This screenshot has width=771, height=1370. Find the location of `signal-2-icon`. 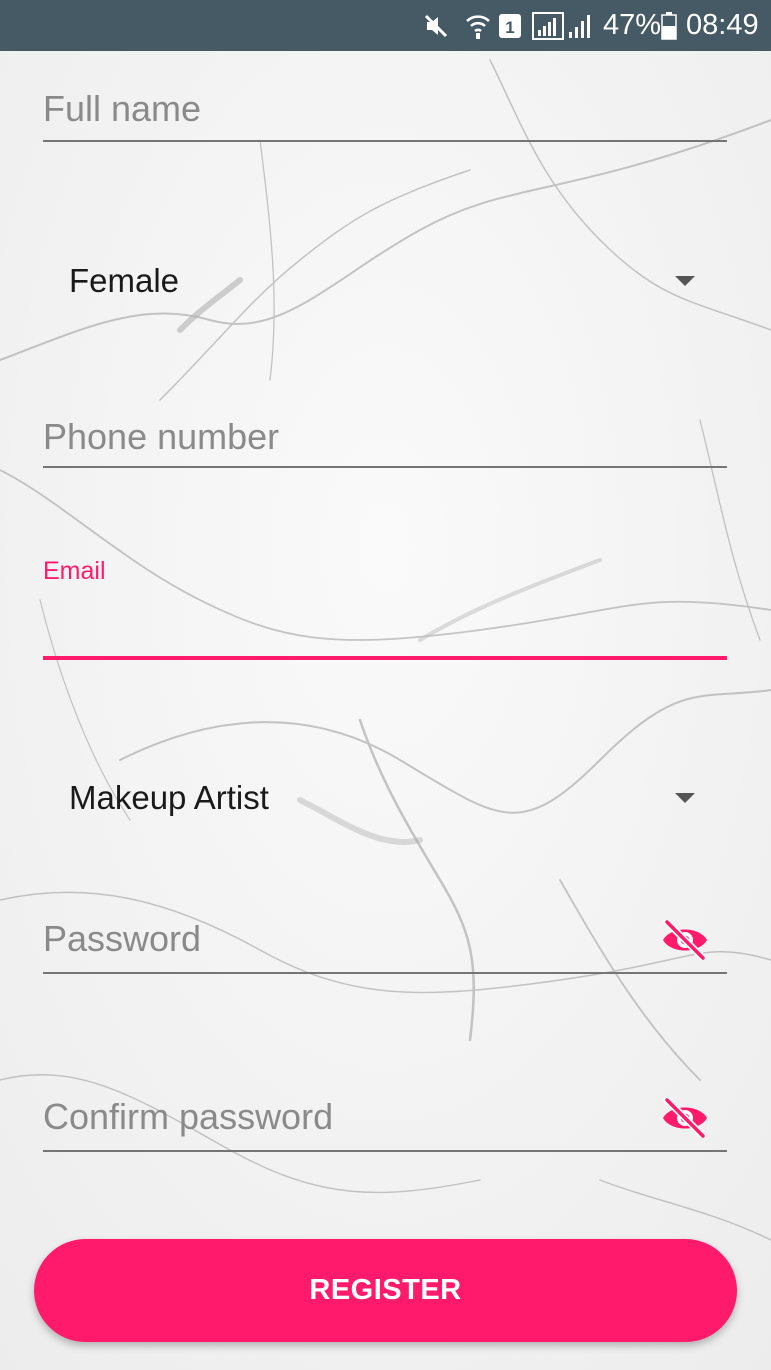

signal-2-icon is located at coordinates (581, 25).